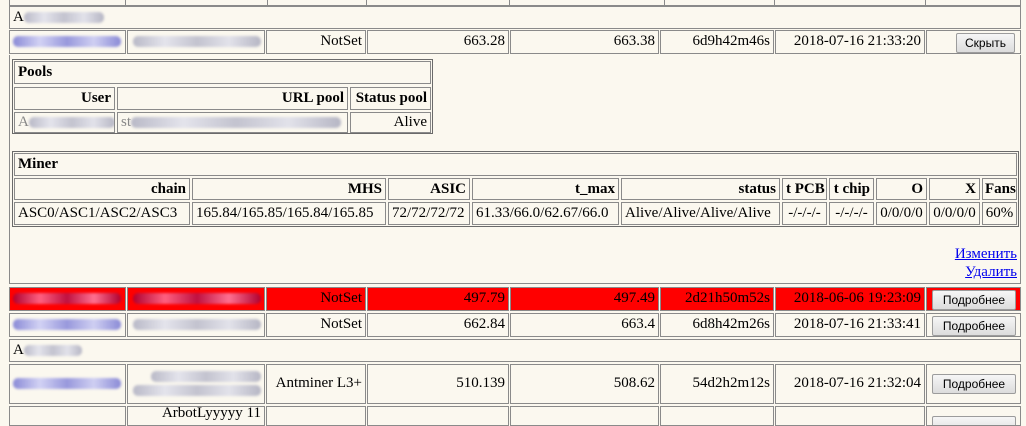 This screenshot has width=1026, height=426. Describe the element at coordinates (102, 189) in the screenshot. I see `miner-header-chain: chain` at that location.